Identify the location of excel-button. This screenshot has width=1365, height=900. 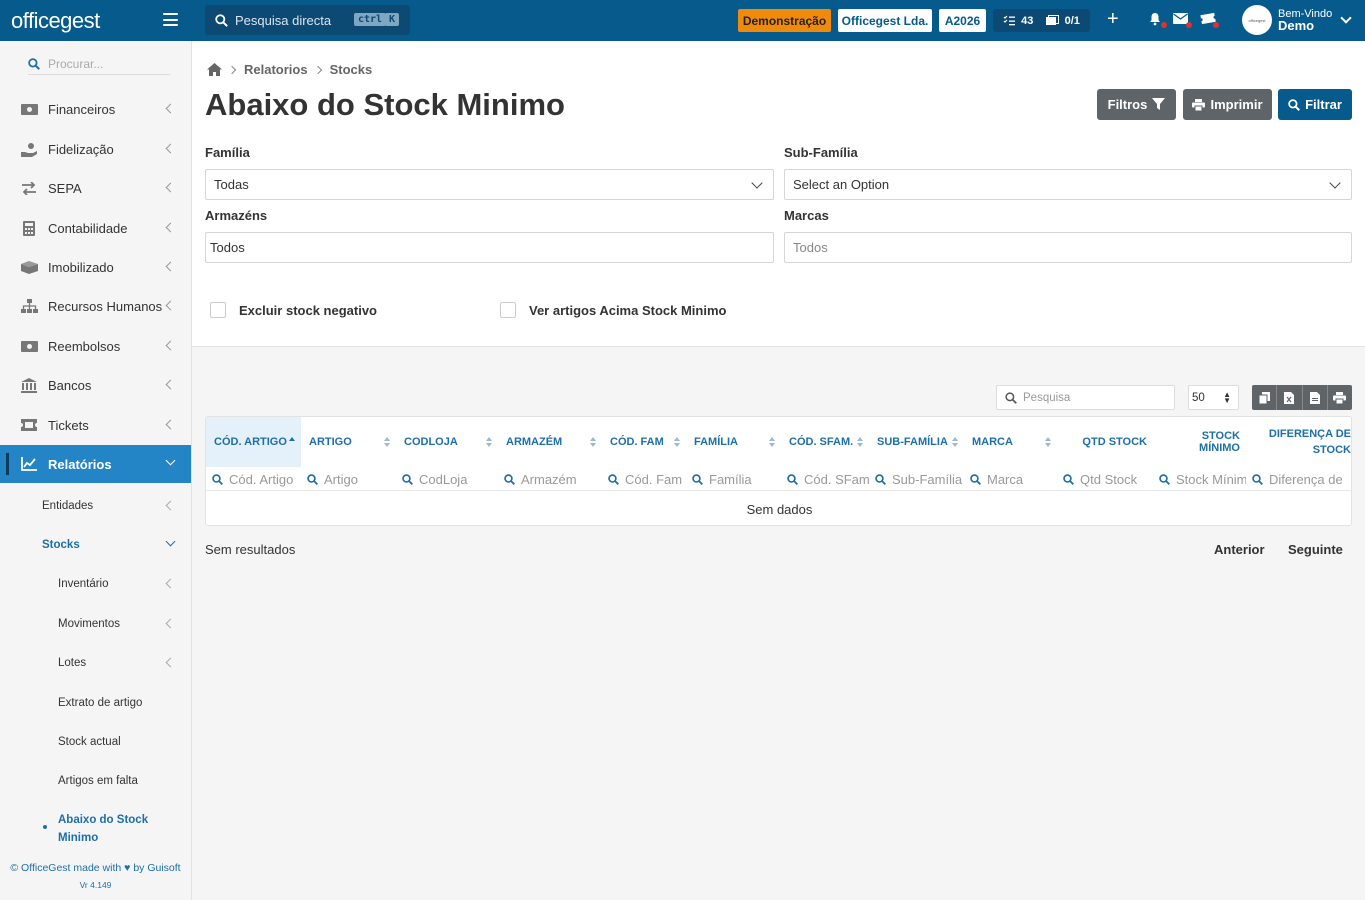
(1290, 397).